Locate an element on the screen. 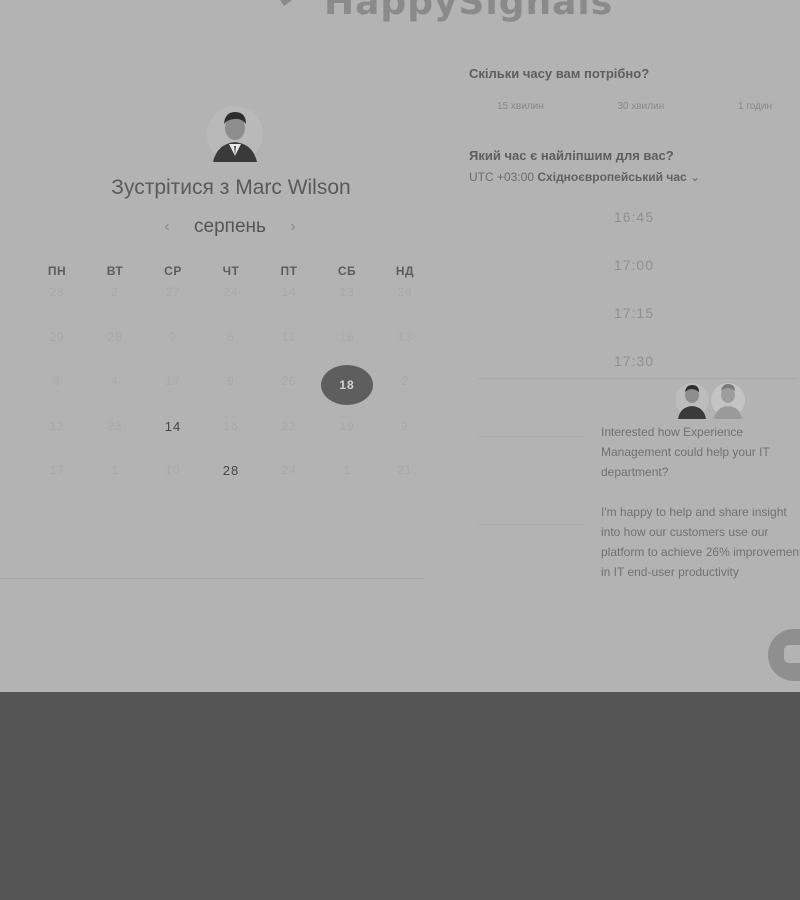 The width and height of the screenshot is (800, 900). chat-agent-avatars is located at coordinates (710, 401).